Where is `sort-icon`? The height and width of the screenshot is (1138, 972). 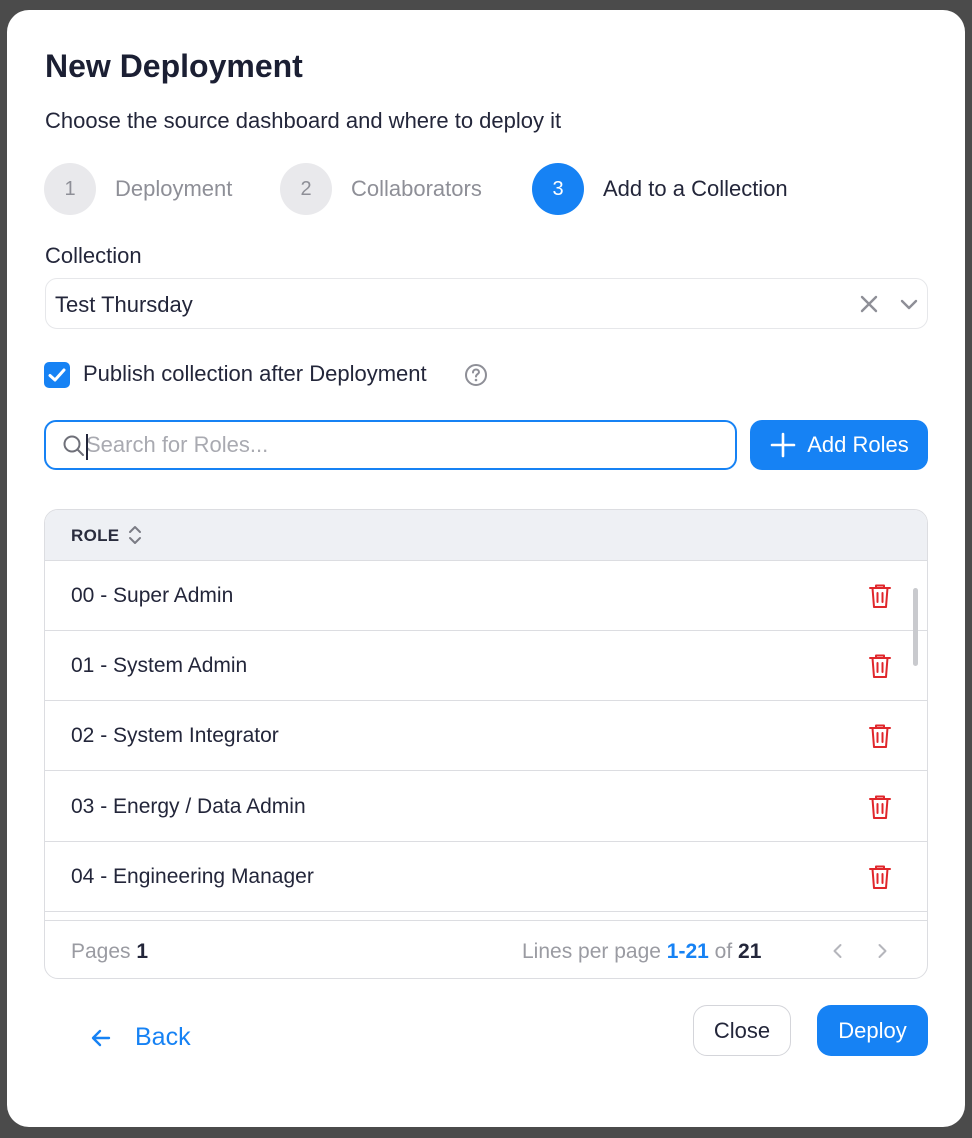
sort-icon is located at coordinates (135, 535).